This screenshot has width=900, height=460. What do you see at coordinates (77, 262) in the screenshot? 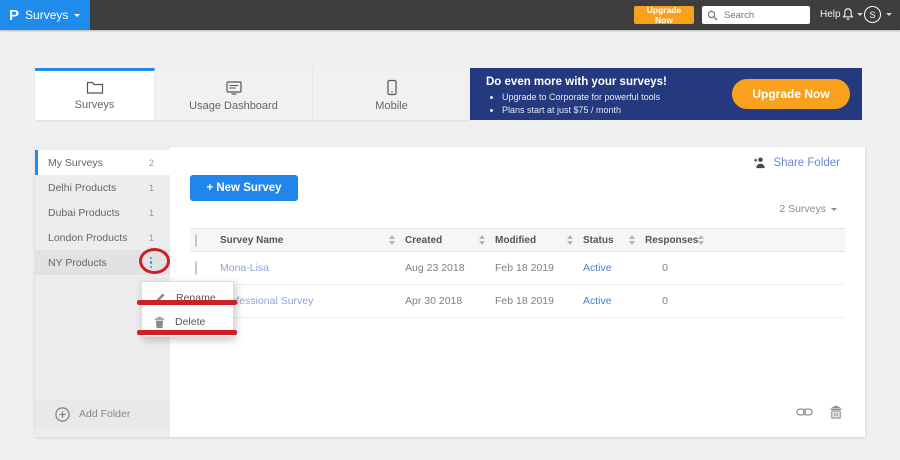
I see `folder-label: NY Products` at bounding box center [77, 262].